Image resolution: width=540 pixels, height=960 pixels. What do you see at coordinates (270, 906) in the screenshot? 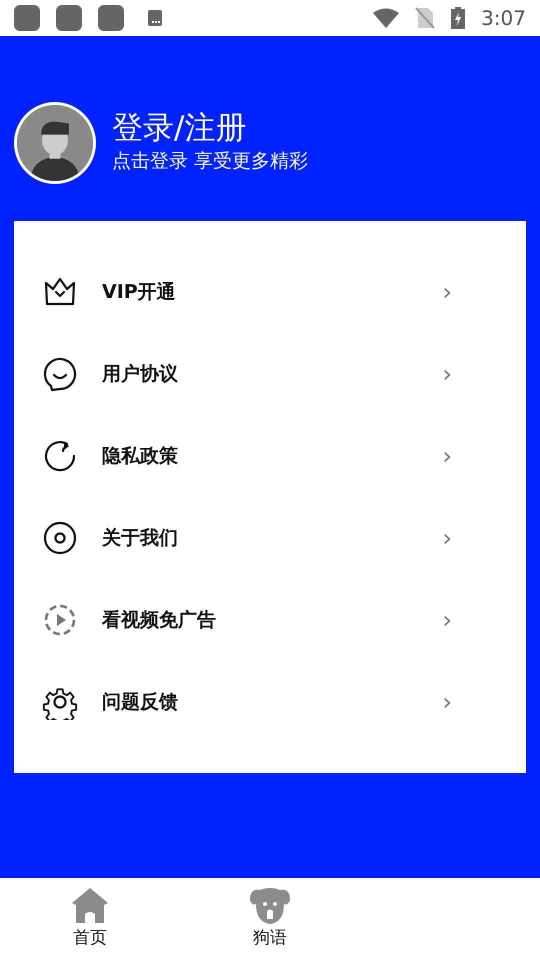
I see `dog-face-icon` at bounding box center [270, 906].